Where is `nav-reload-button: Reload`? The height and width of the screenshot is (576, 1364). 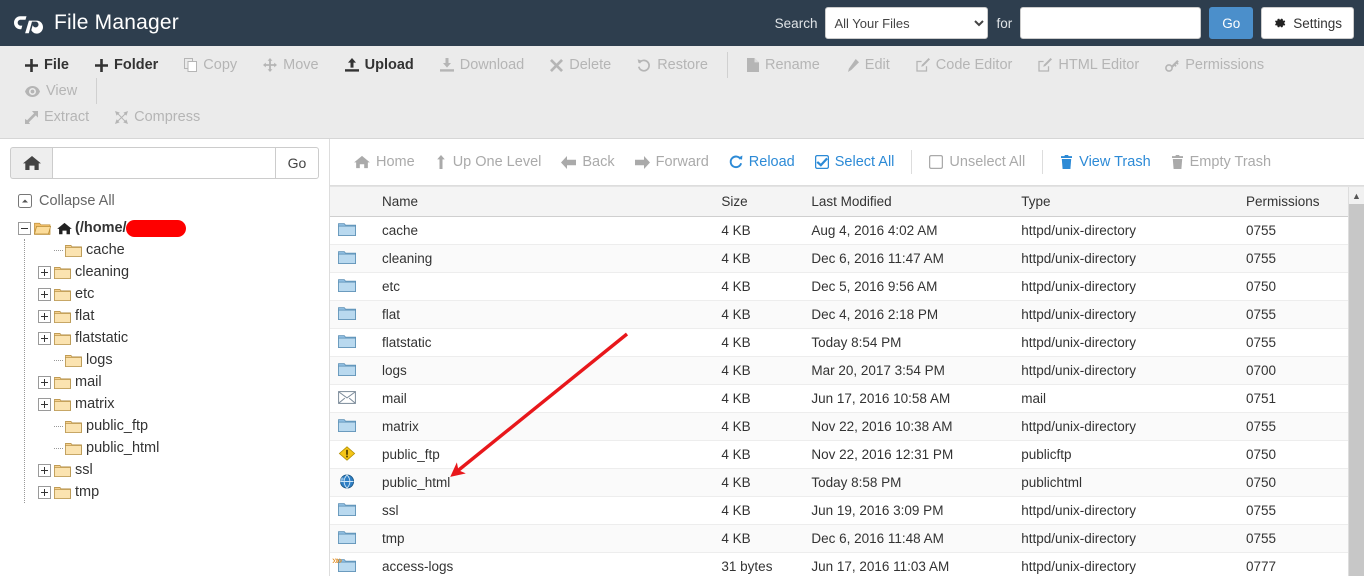
nav-reload-button: Reload is located at coordinates (762, 162).